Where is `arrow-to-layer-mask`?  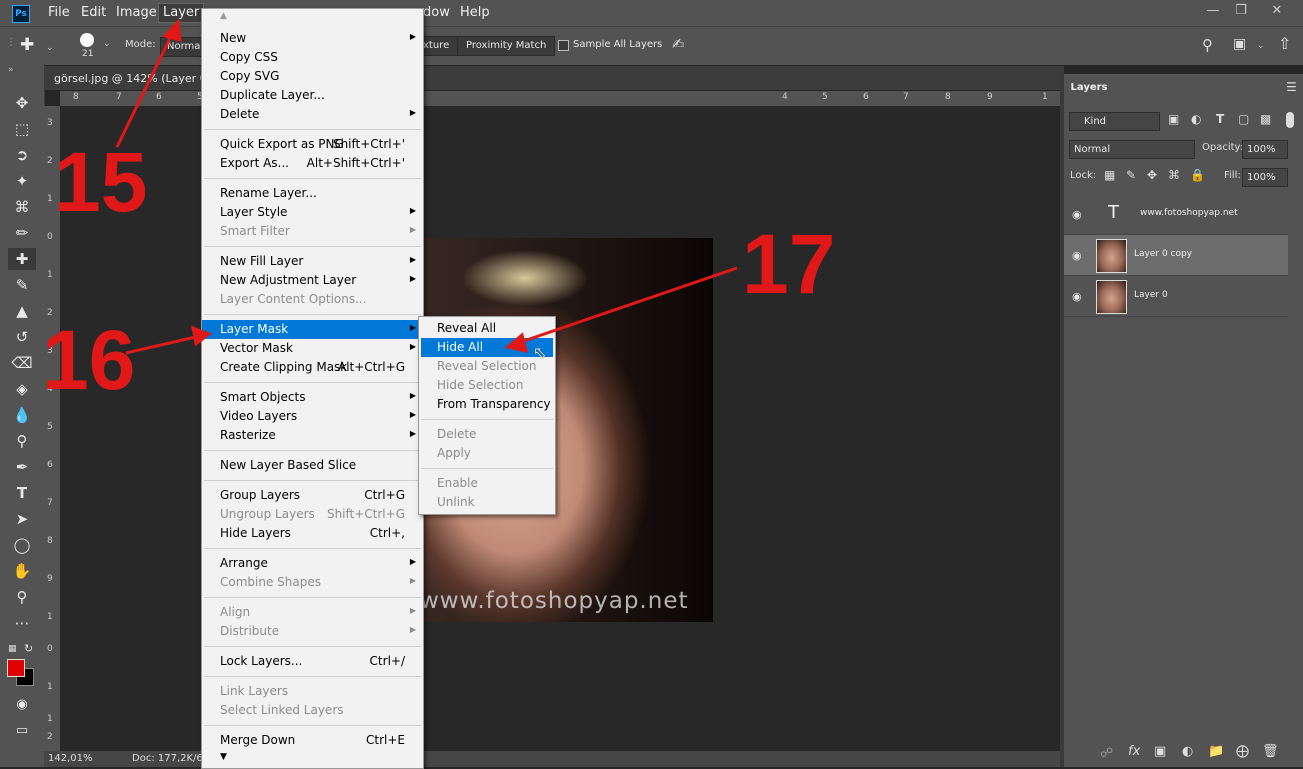 arrow-to-layer-mask is located at coordinates (163, 344).